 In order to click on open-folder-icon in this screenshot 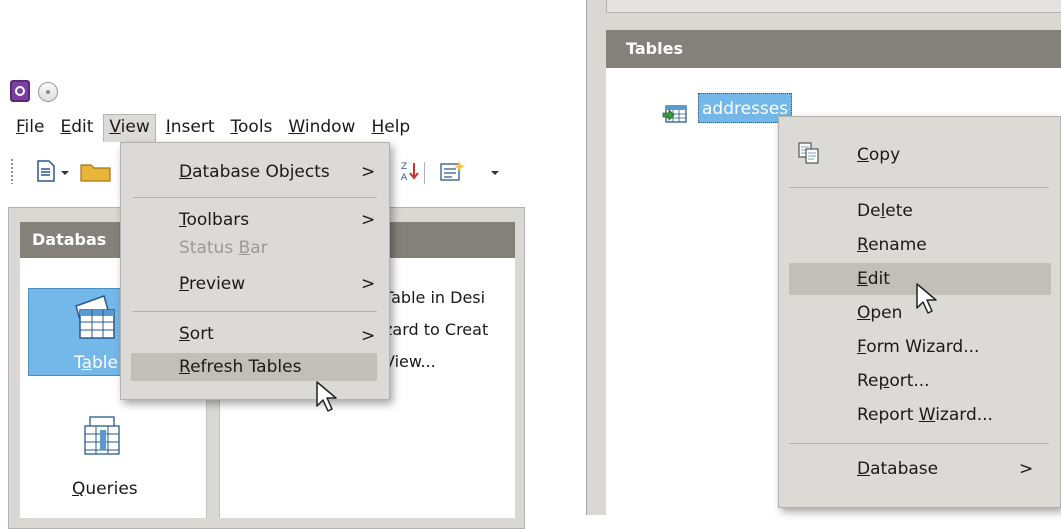, I will do `click(100, 171)`.